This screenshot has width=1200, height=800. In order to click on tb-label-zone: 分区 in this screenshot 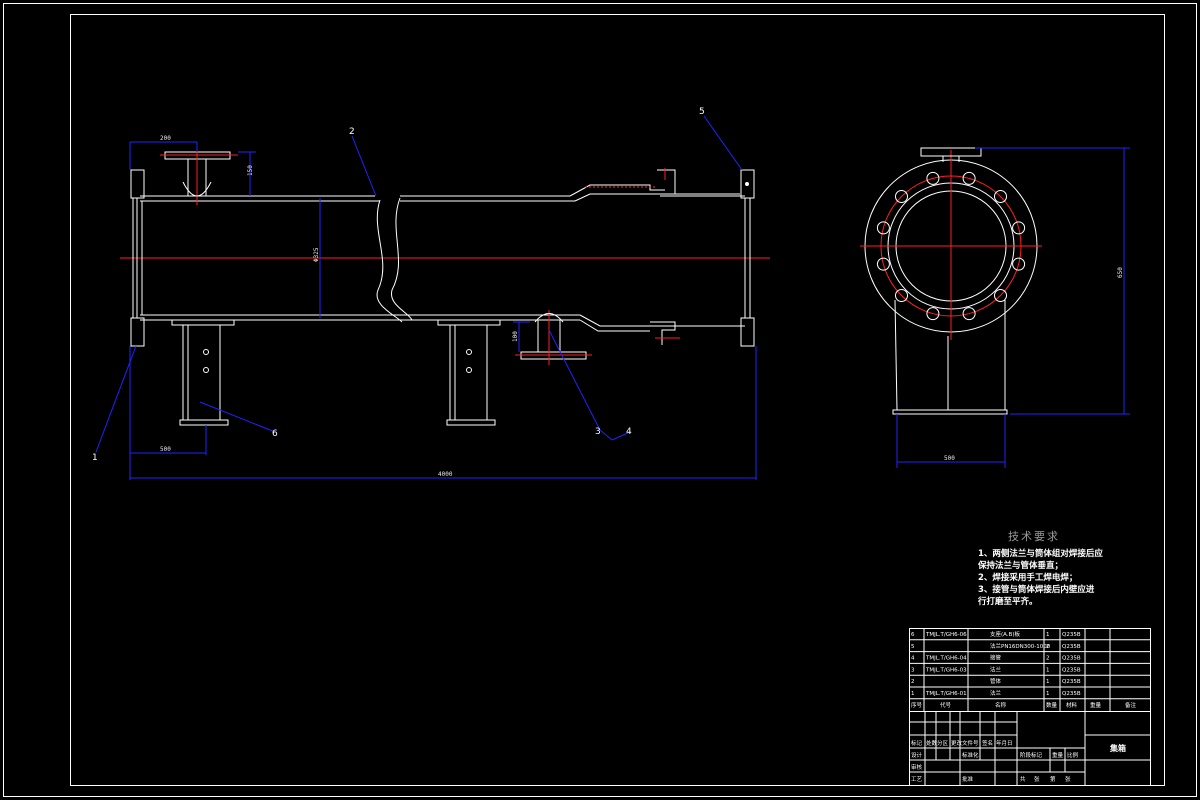, I will do `click(943, 743)`.